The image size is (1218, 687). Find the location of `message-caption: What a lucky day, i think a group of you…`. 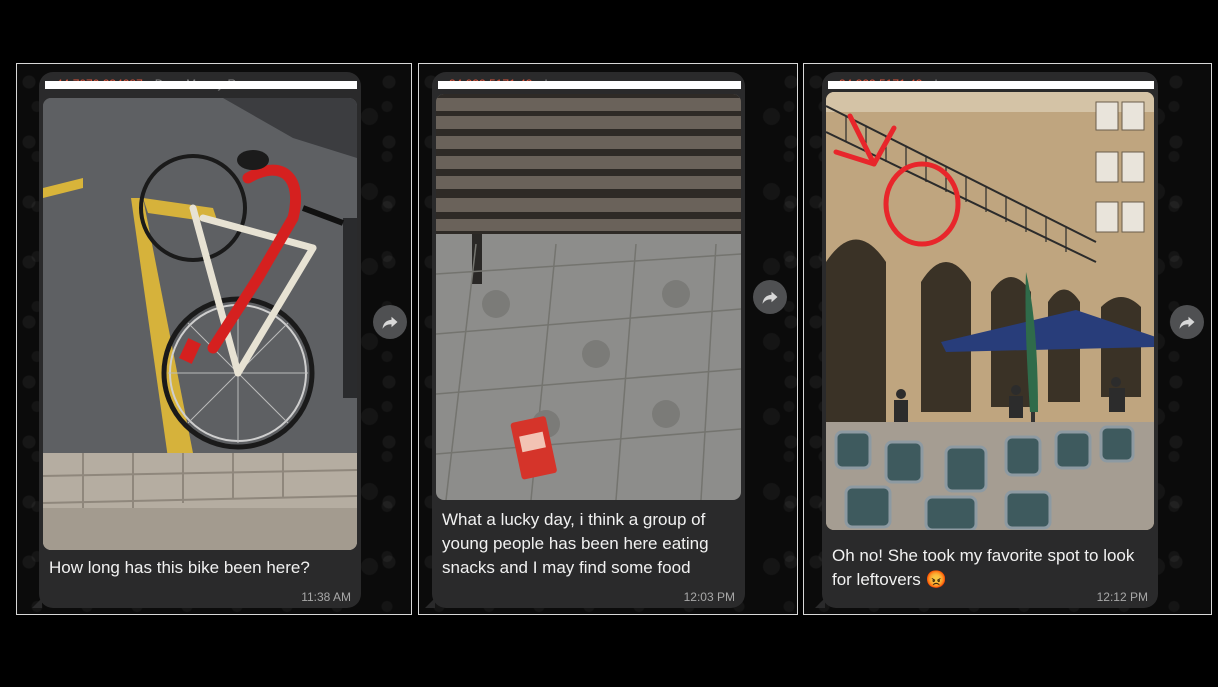

message-caption: What a lucky day, i think a group of you… is located at coordinates (575, 543).